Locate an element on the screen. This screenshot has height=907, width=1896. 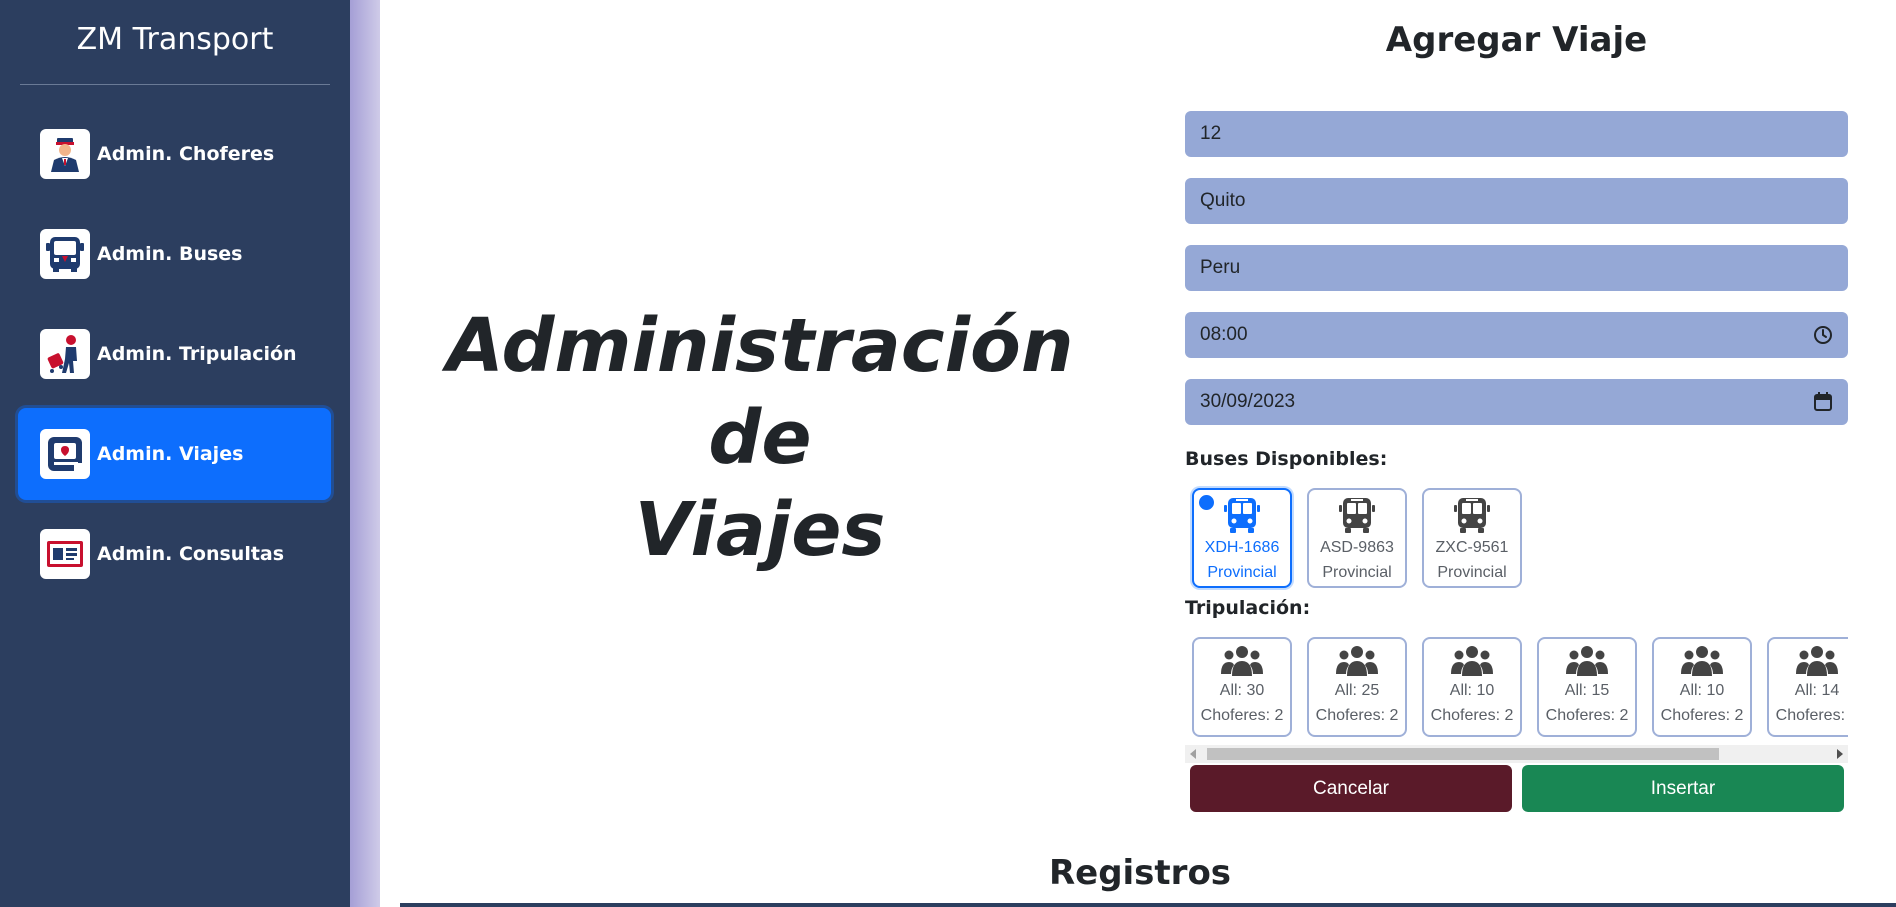
sidebar-item-label: Admin. Choferes is located at coordinates (186, 154).